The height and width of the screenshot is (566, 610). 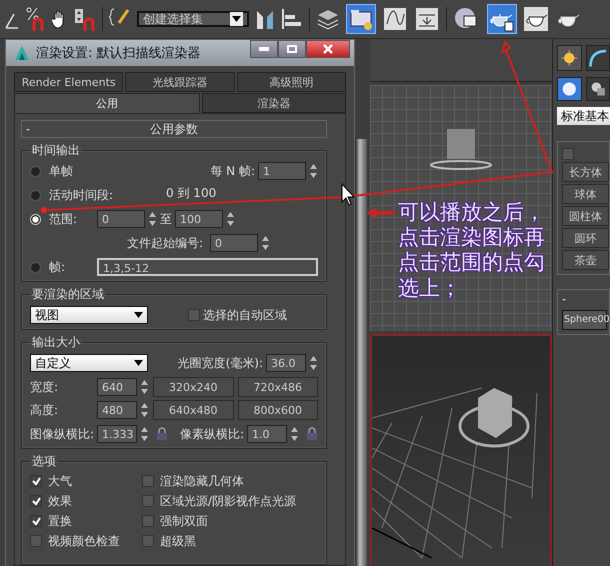 I want to click on tab: 公用, so click(x=107, y=103).